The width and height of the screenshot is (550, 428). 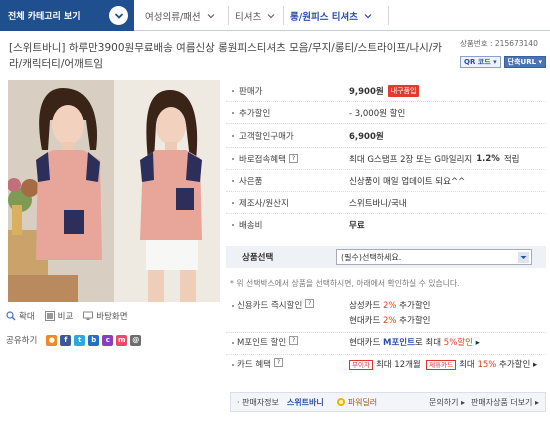 I want to click on compare-icon, so click(x=49, y=316).